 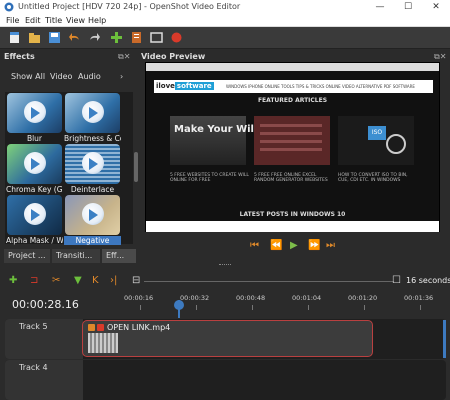 I want to click on article-card: Make Your Will, so click(x=213, y=140).